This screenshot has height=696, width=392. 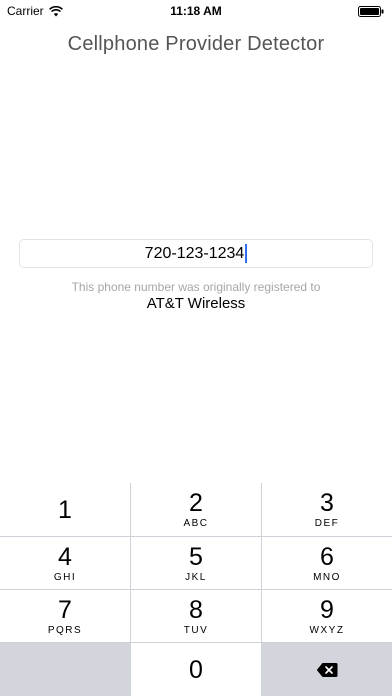 What do you see at coordinates (327, 556) in the screenshot?
I see `key-digit: 6` at bounding box center [327, 556].